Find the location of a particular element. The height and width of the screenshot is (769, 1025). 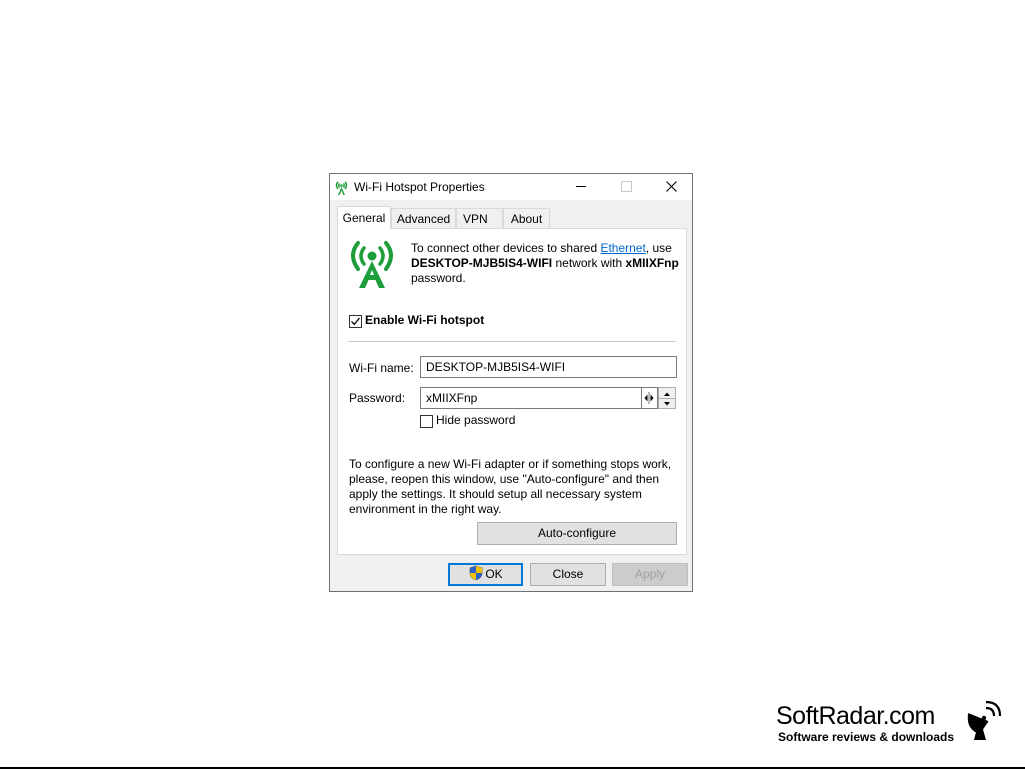

tab-general: General is located at coordinates (364, 217).